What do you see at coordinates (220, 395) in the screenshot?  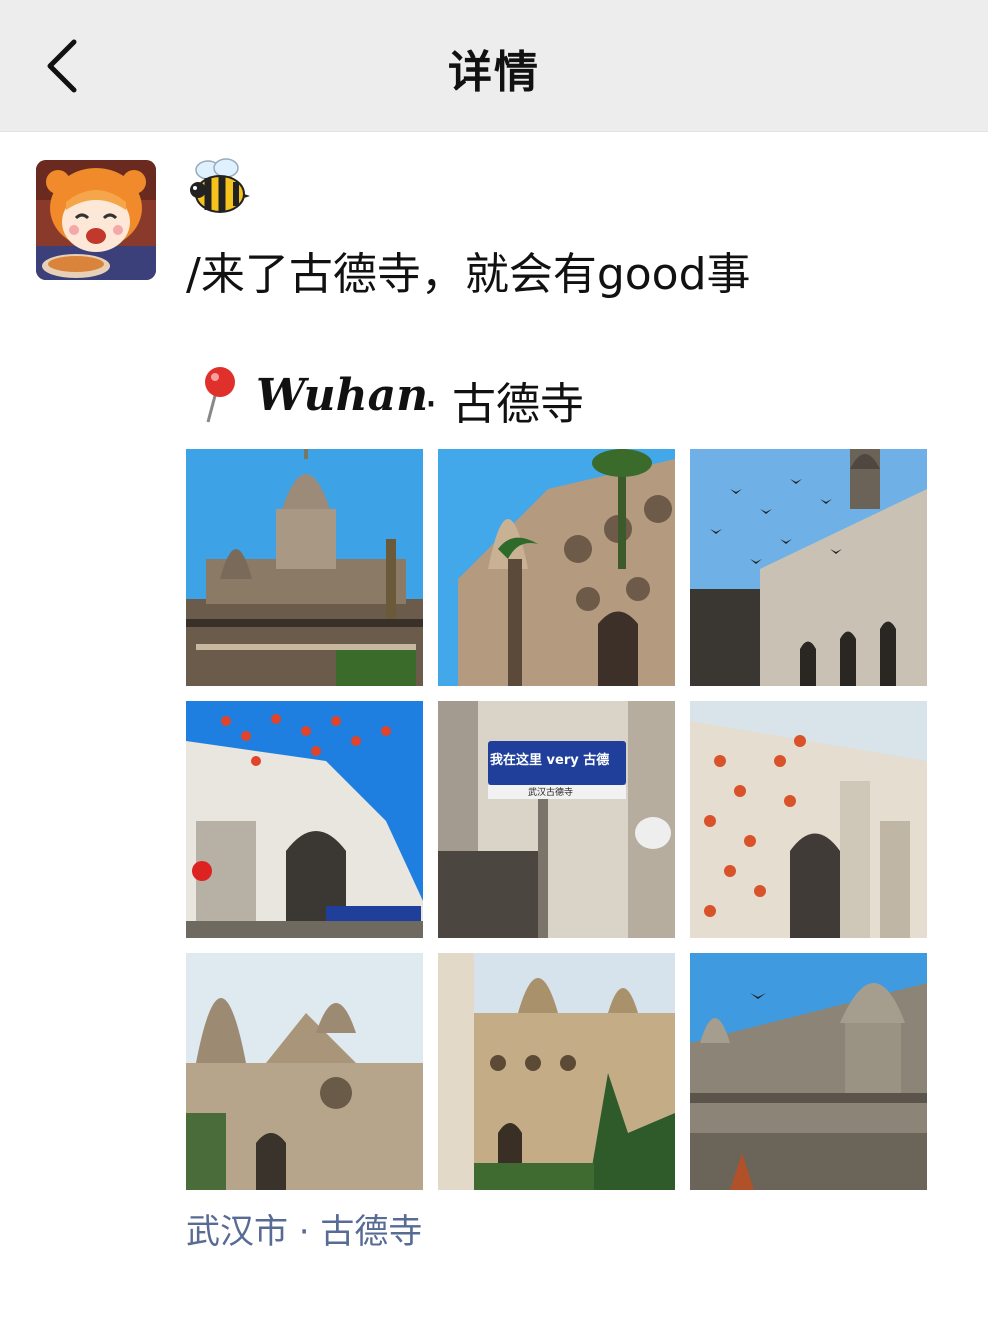 I see `round-pushpin-emoji` at bounding box center [220, 395].